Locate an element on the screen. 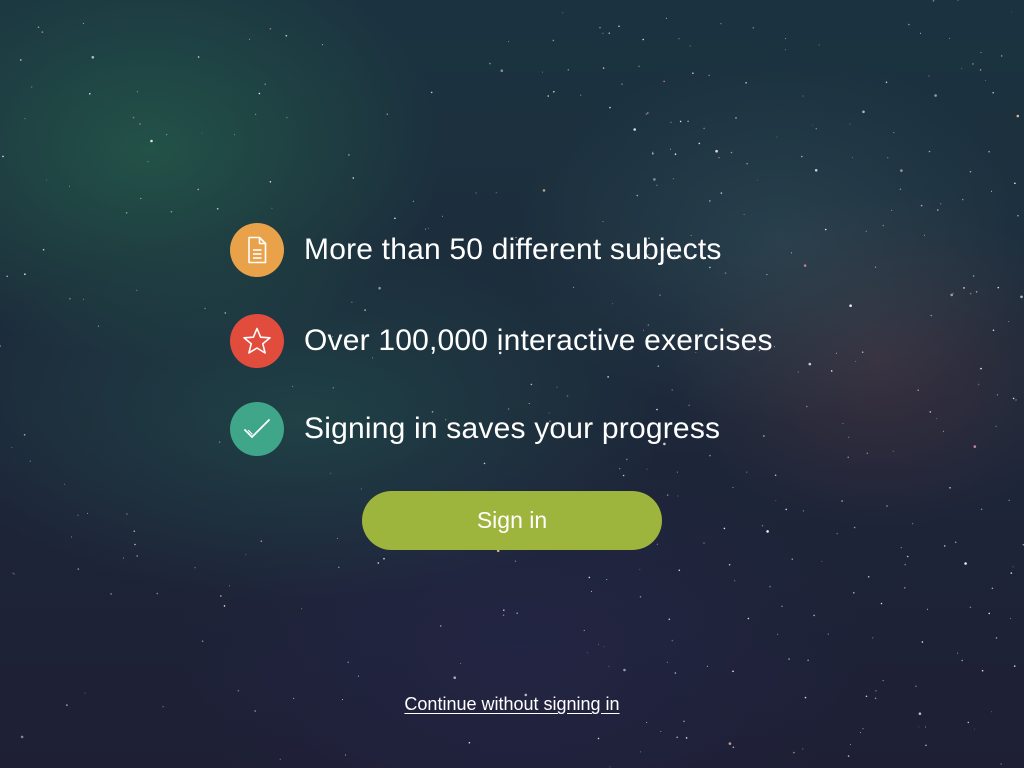 The width and height of the screenshot is (1024, 768). continue-without-signing-in-link: Continue without signing in is located at coordinates (511, 704).